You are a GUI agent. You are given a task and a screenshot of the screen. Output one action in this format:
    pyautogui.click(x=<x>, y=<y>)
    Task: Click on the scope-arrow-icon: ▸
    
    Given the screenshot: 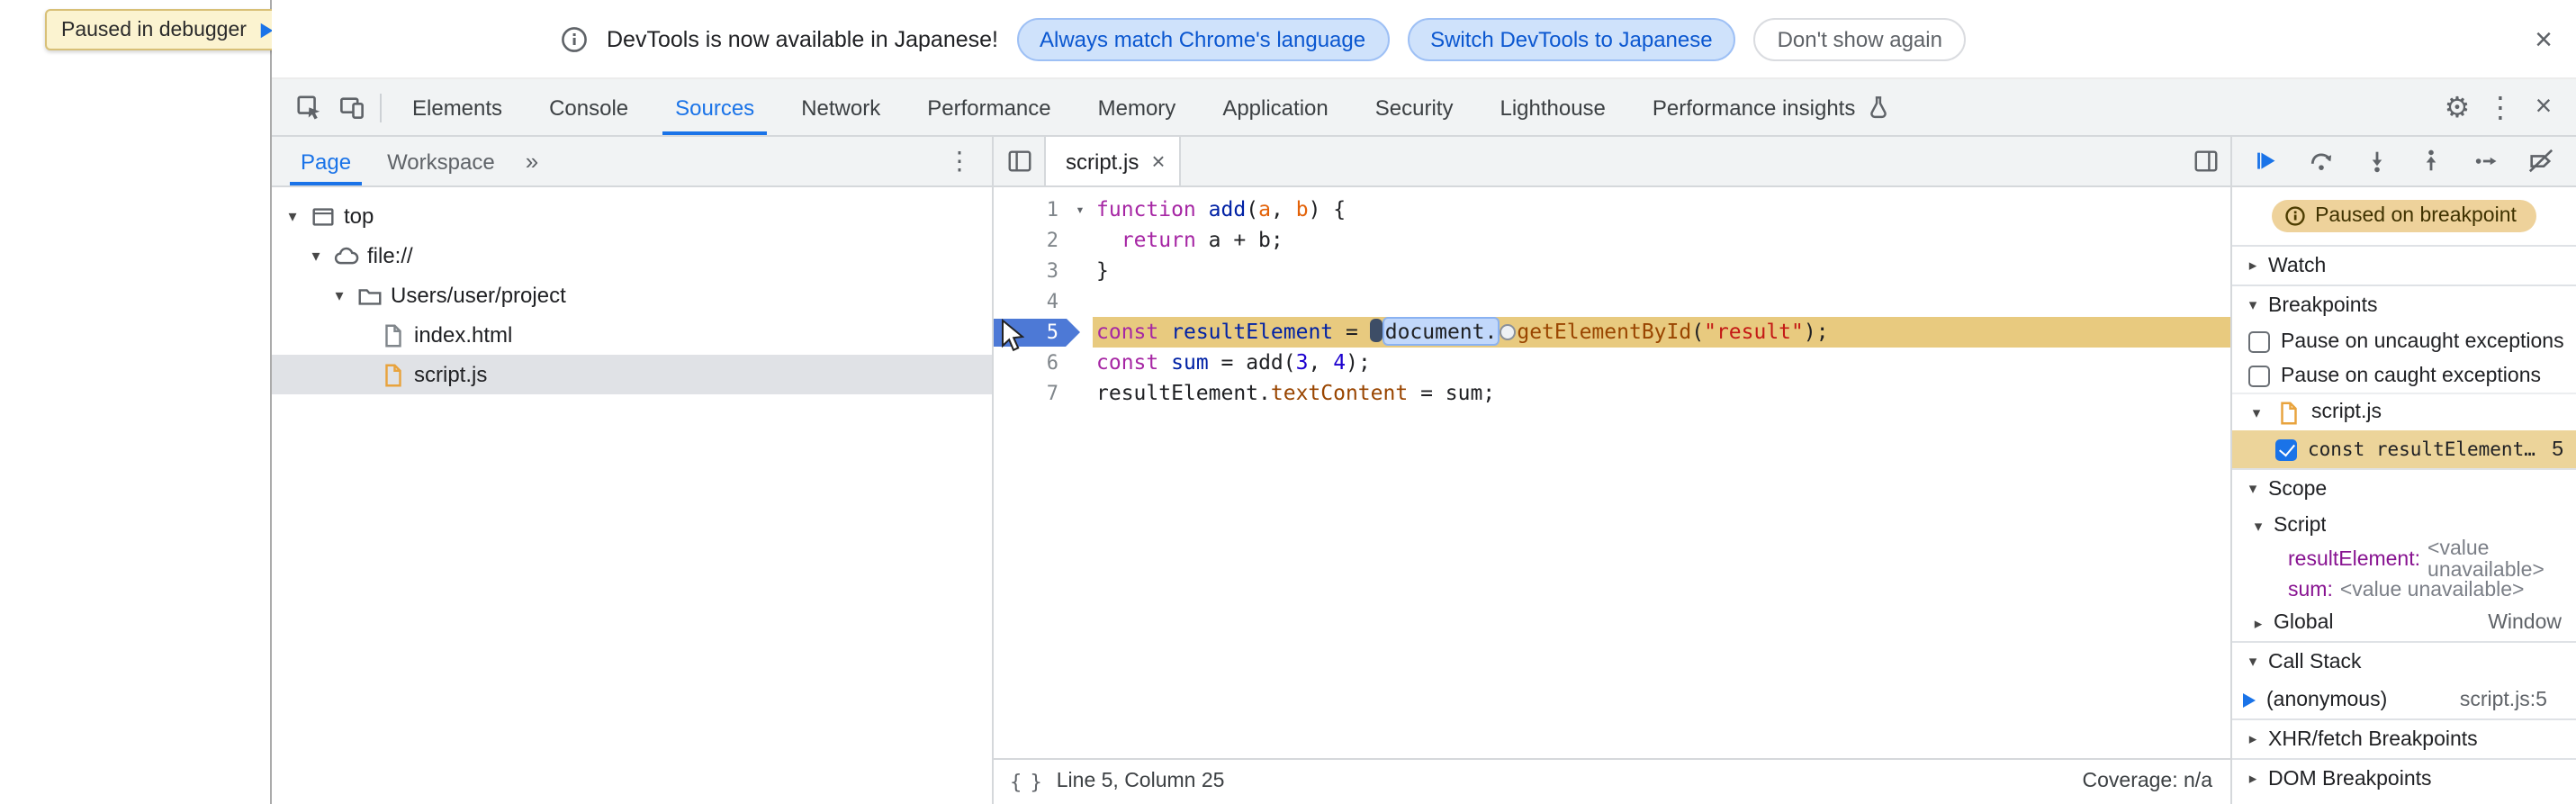 What is the action you would take?
    pyautogui.click(x=2258, y=623)
    